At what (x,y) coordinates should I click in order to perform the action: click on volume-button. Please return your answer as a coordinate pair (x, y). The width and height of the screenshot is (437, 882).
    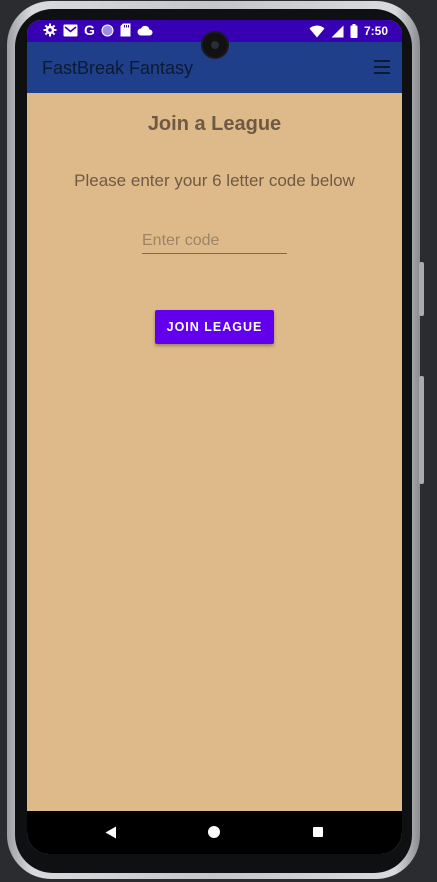
    Looking at the image, I should click on (421, 430).